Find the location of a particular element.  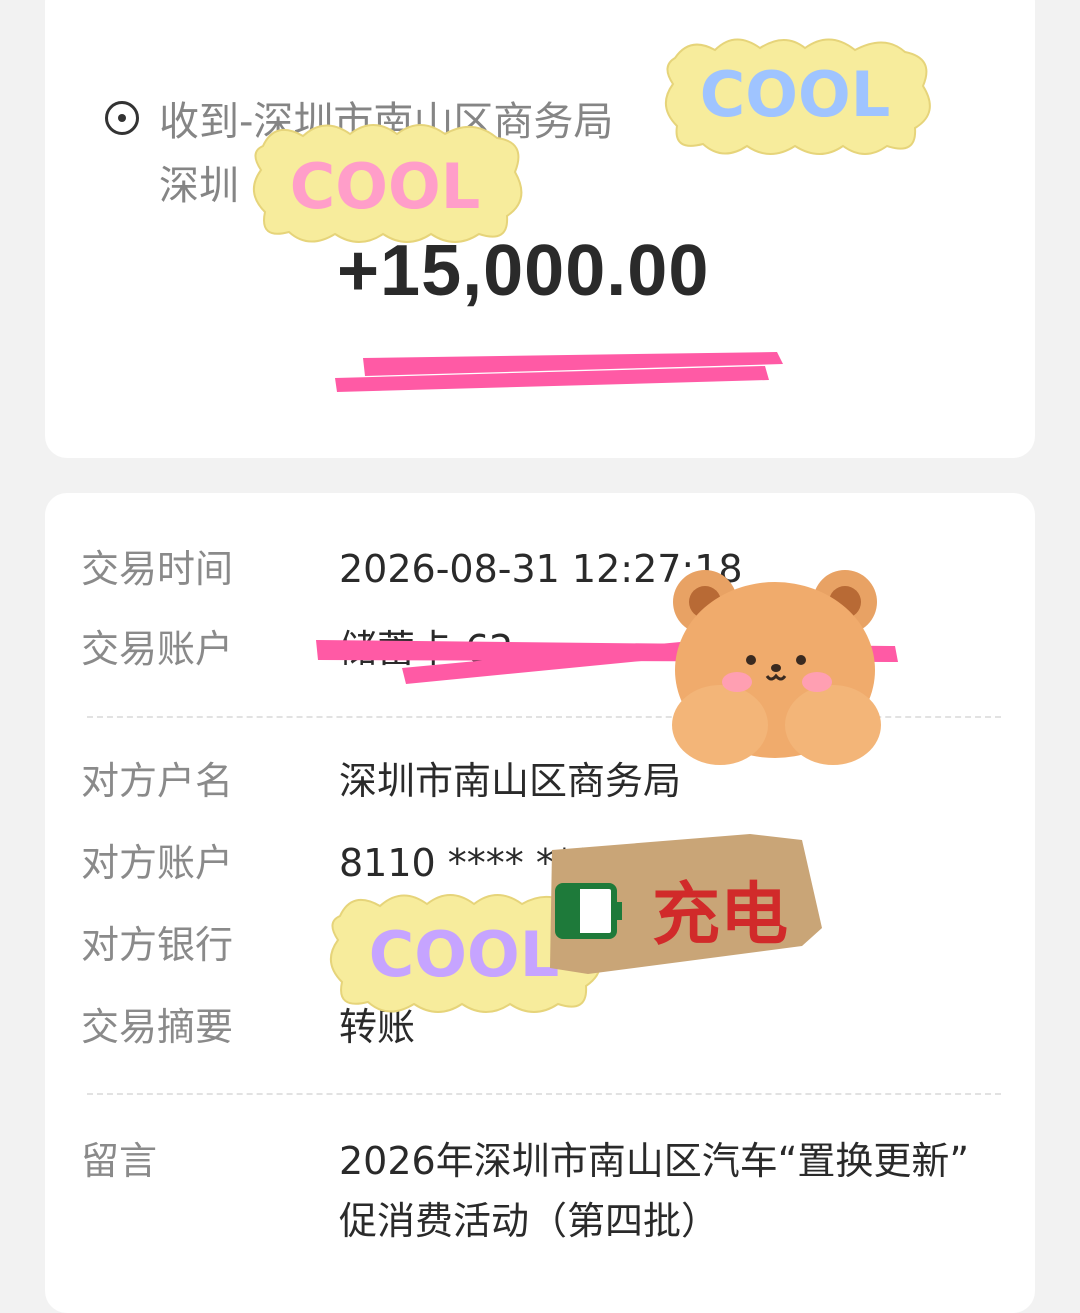

detail-row-payee-name: 对方户名 深圳市南山区商务局 is located at coordinates (541, 781).